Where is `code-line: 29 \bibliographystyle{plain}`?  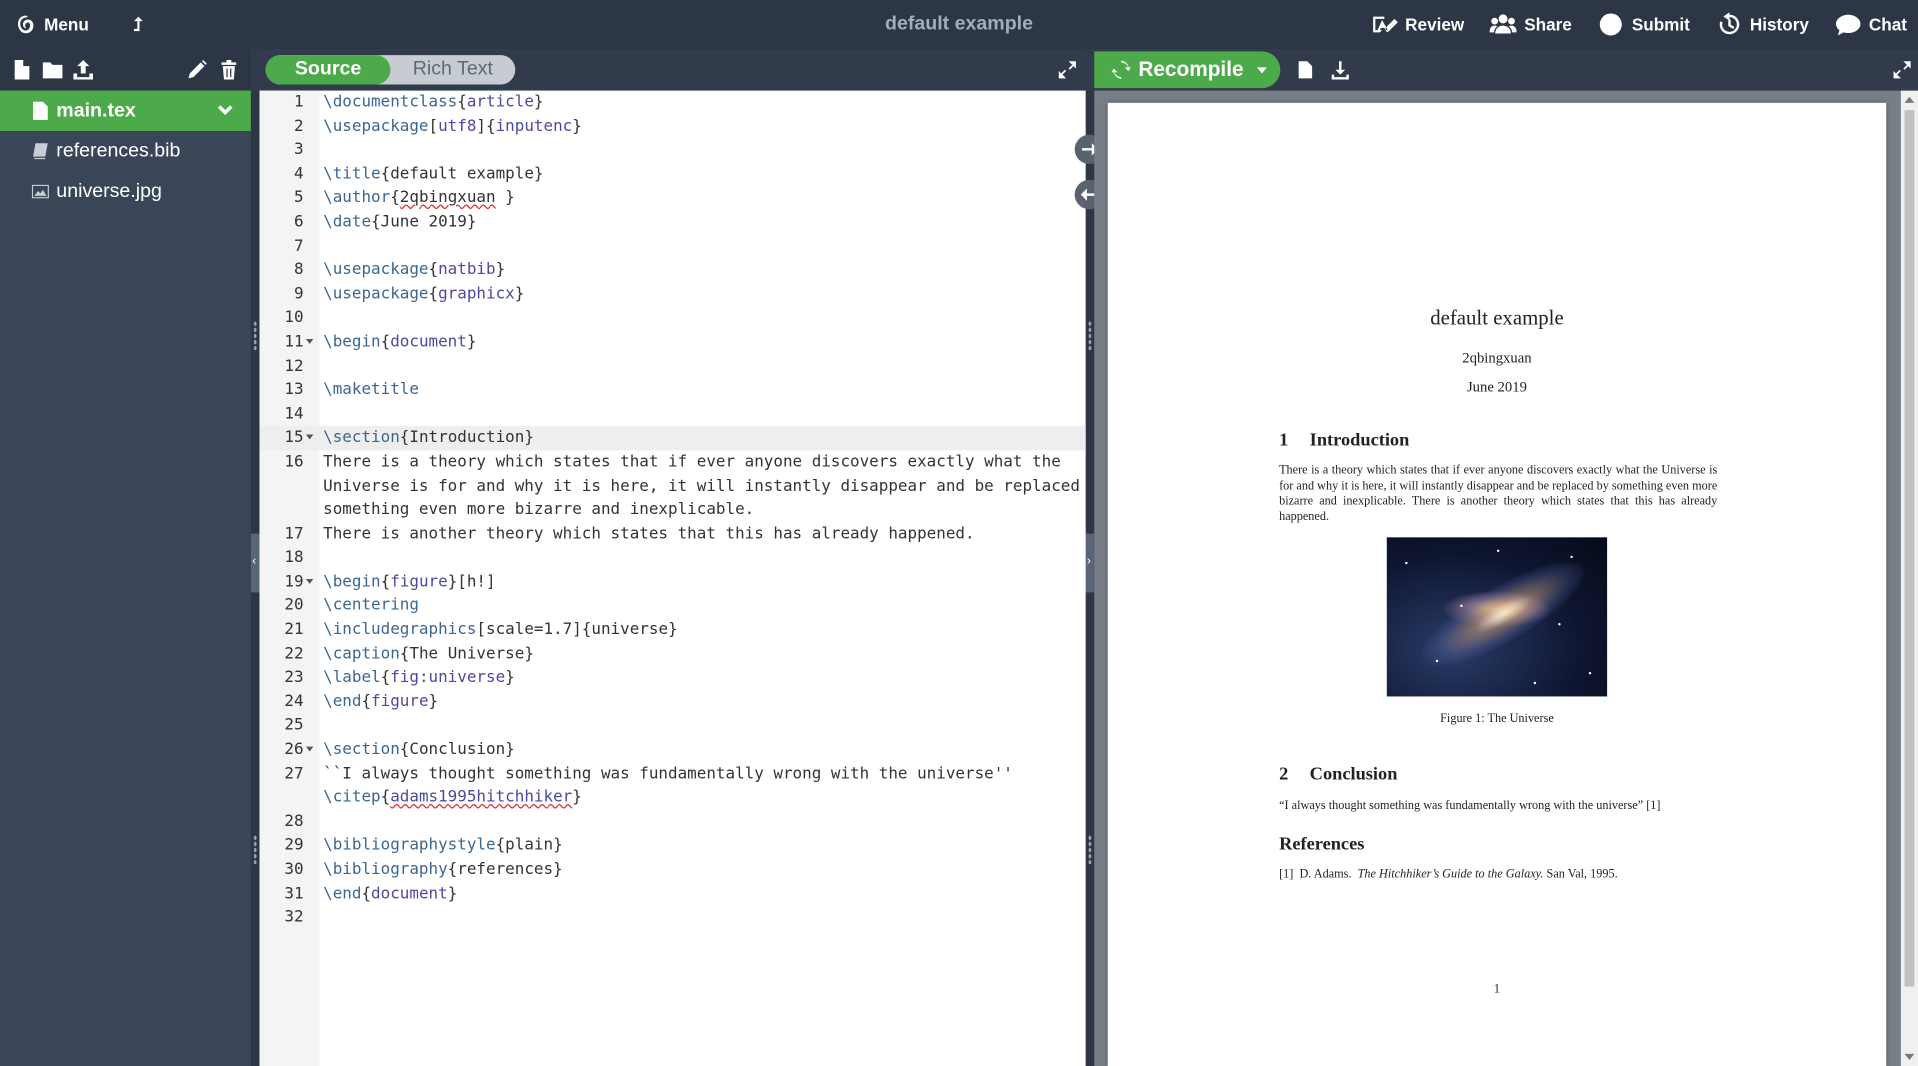
code-line: 29 \bibliographystyle{plain} is located at coordinates (423, 845).